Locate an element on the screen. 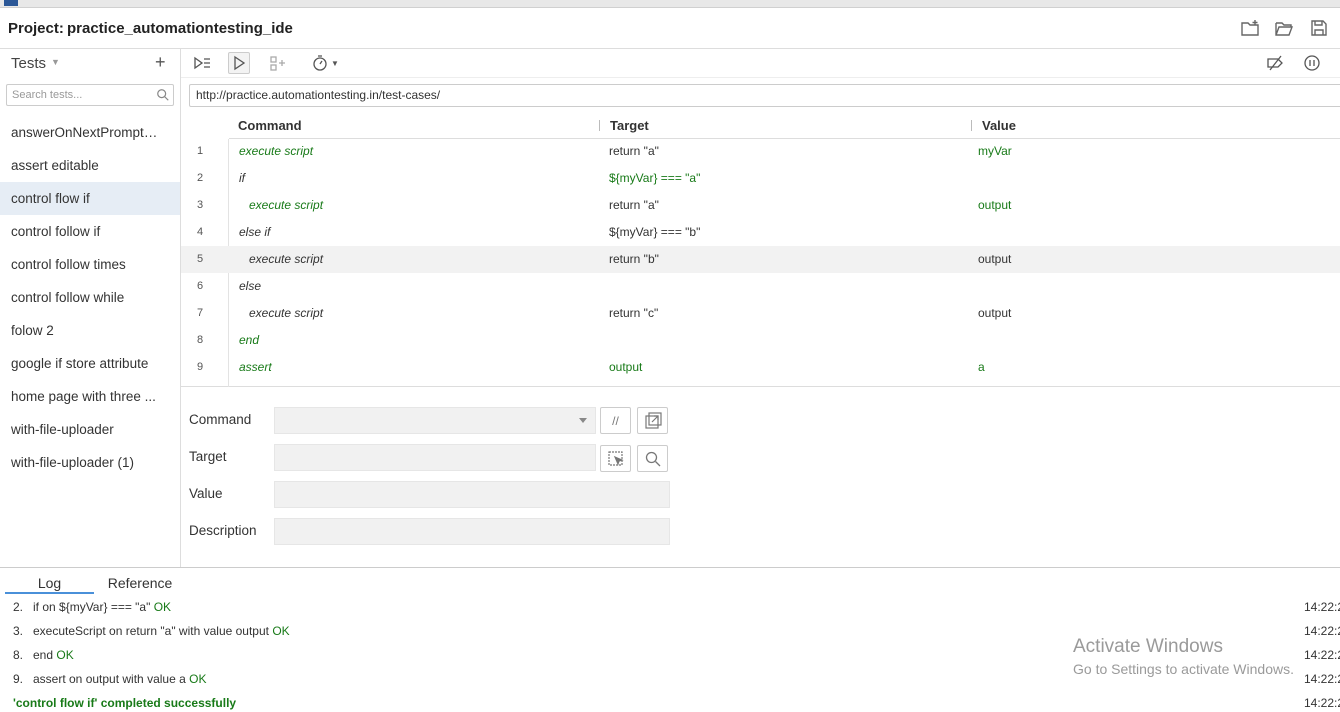 This screenshot has height=712, width=1340. value-input is located at coordinates (472, 494).